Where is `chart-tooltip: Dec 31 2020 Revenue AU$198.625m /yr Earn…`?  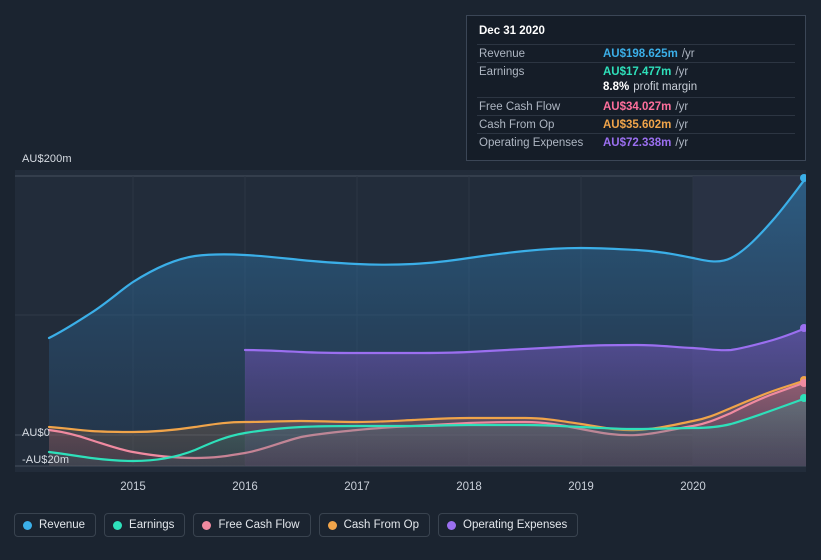 chart-tooltip: Dec 31 2020 Revenue AU$198.625m /yr Earn… is located at coordinates (636, 88).